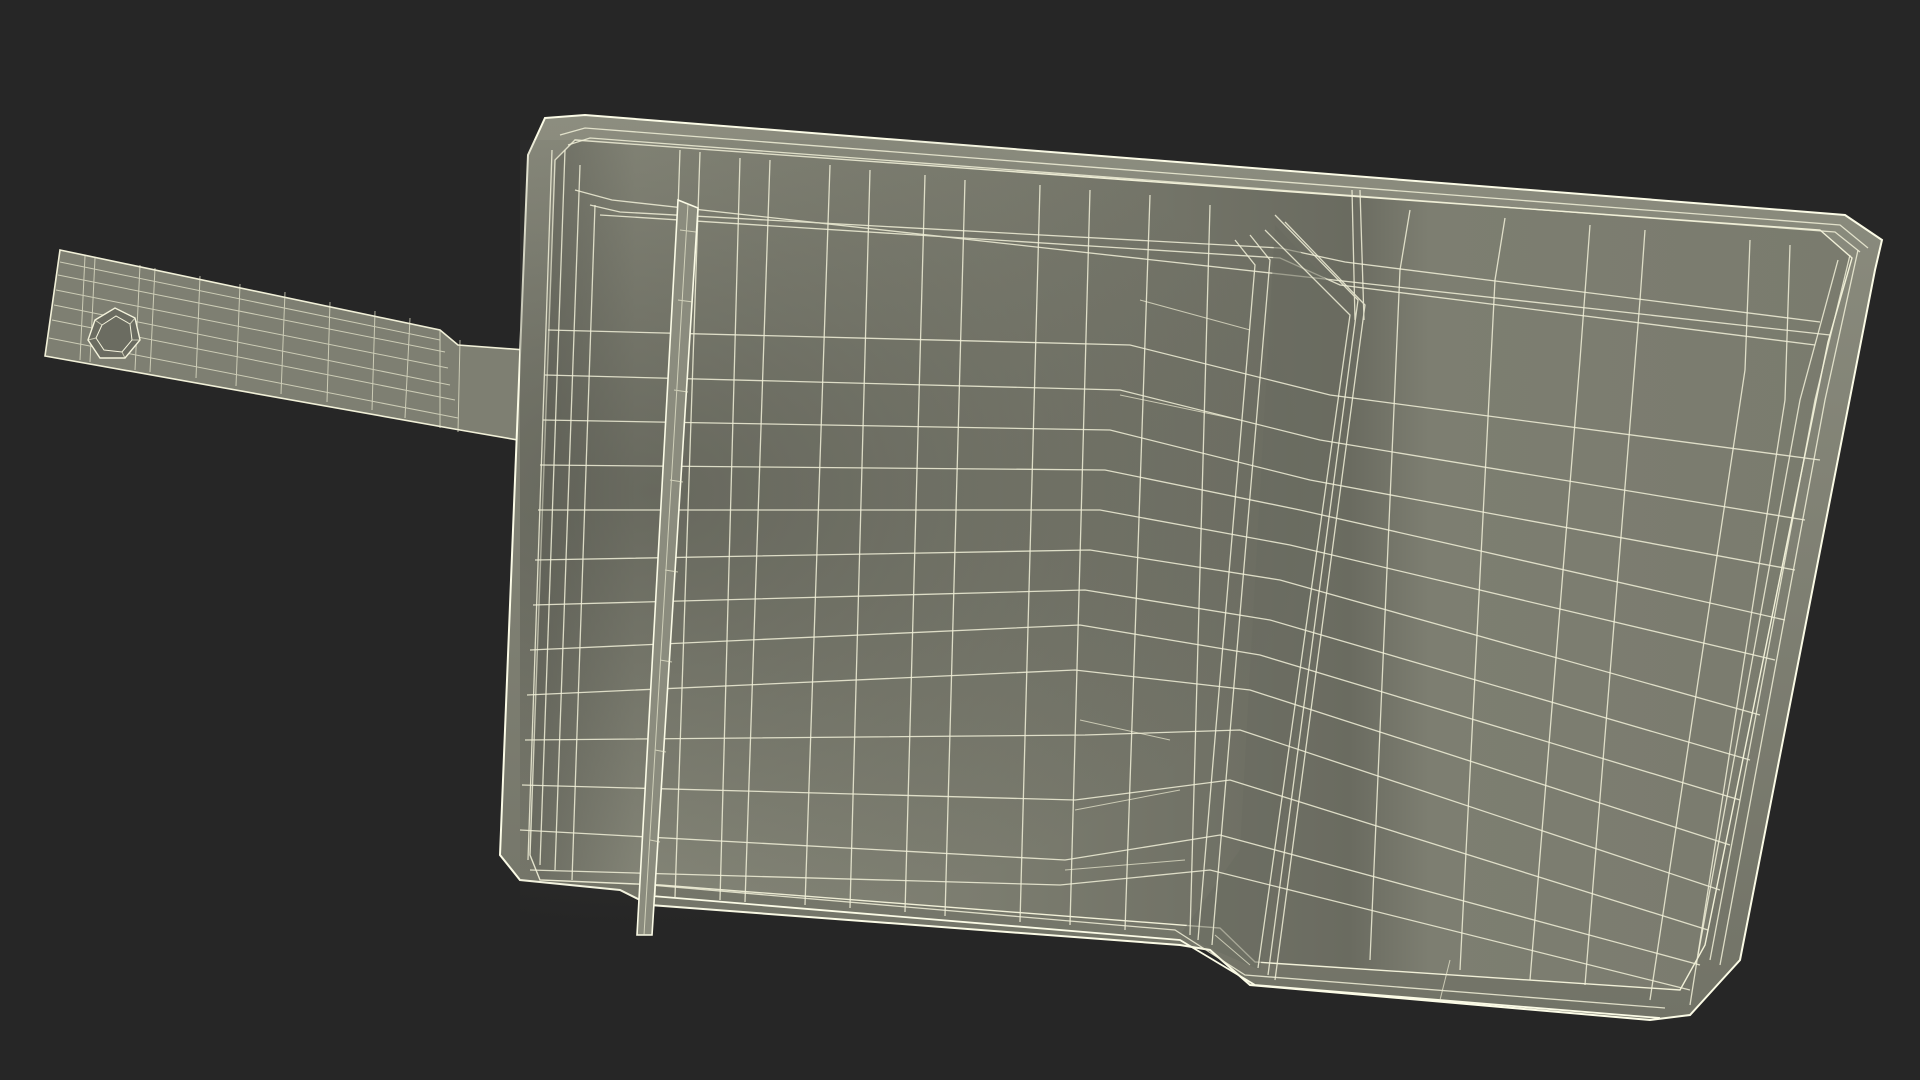  I want to click on handle, so click(285, 345).